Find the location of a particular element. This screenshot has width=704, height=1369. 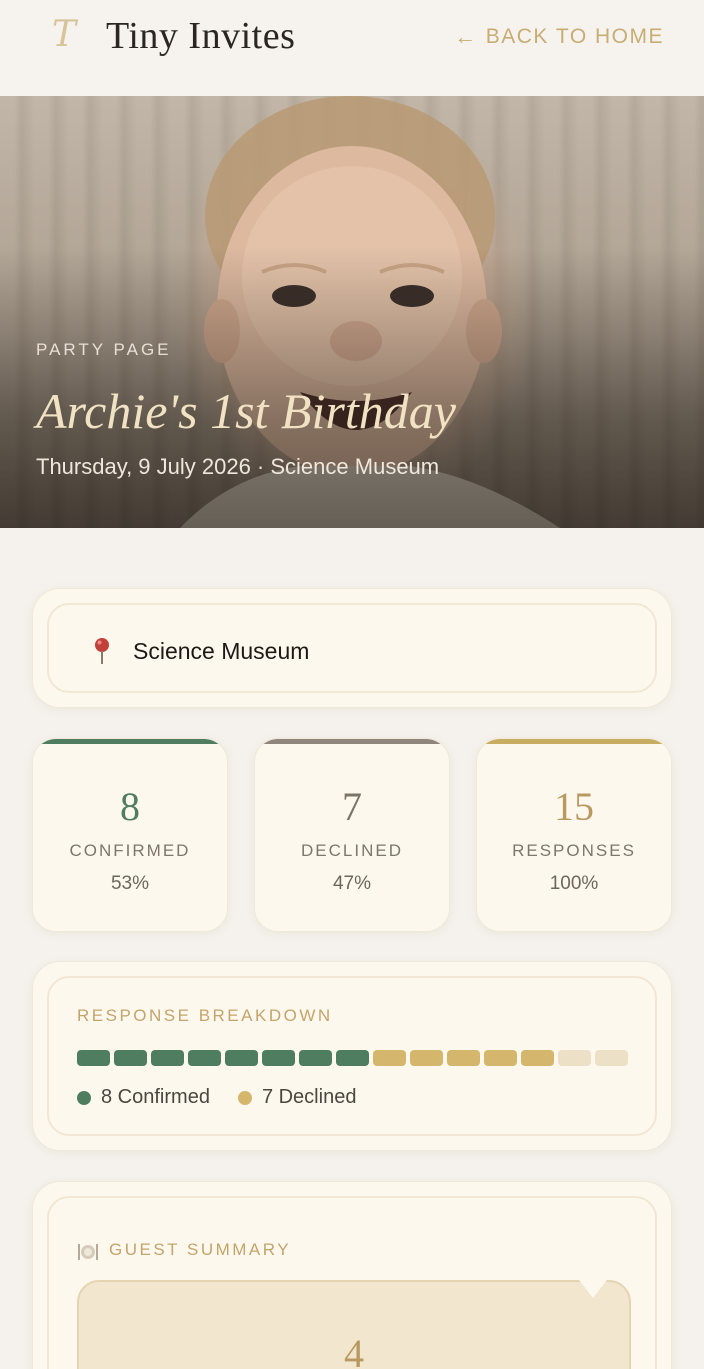

map-pin-icon is located at coordinates (102, 651).